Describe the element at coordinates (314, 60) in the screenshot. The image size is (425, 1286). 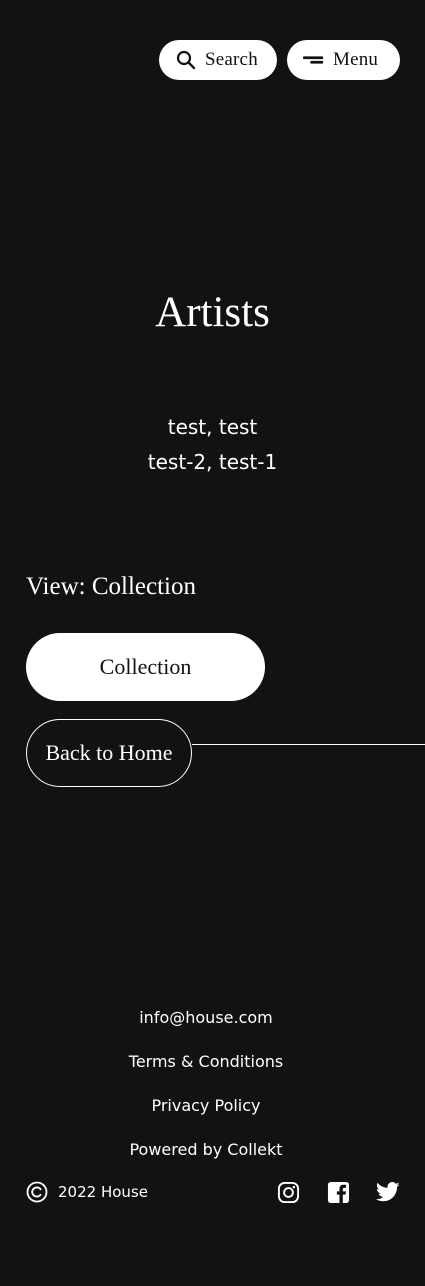
I see `menu-icon` at that location.